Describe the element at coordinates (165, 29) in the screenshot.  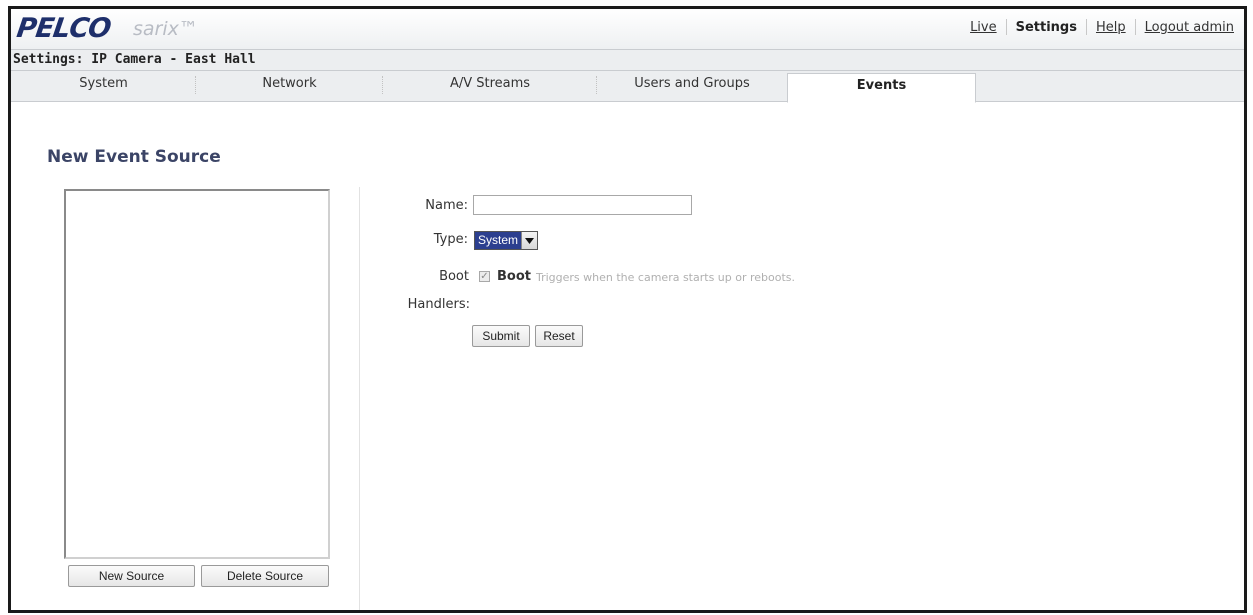
I see `sarix-logo: sarix™` at that location.